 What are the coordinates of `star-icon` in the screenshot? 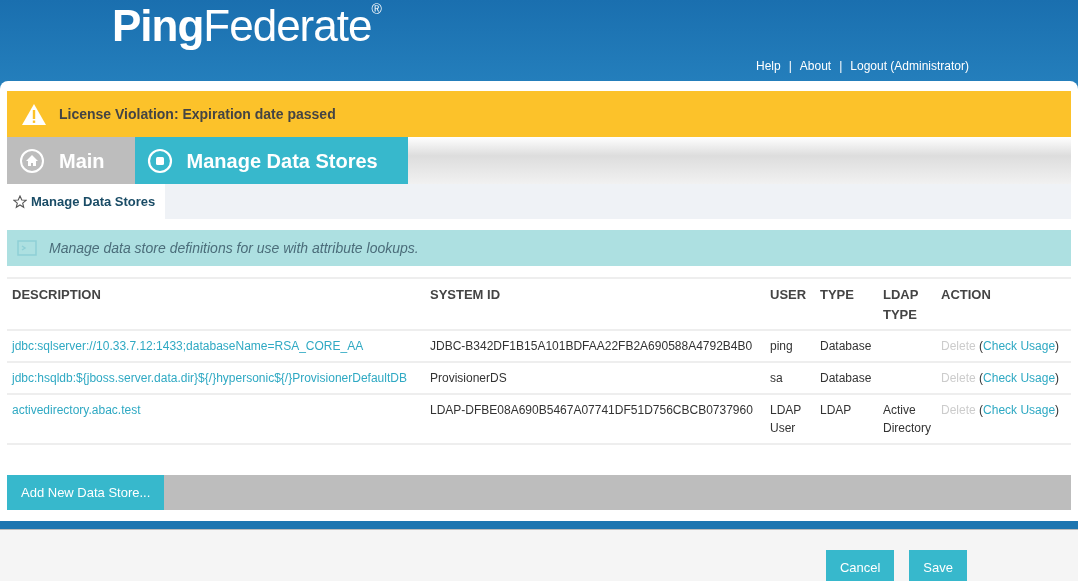 It's located at (20, 201).